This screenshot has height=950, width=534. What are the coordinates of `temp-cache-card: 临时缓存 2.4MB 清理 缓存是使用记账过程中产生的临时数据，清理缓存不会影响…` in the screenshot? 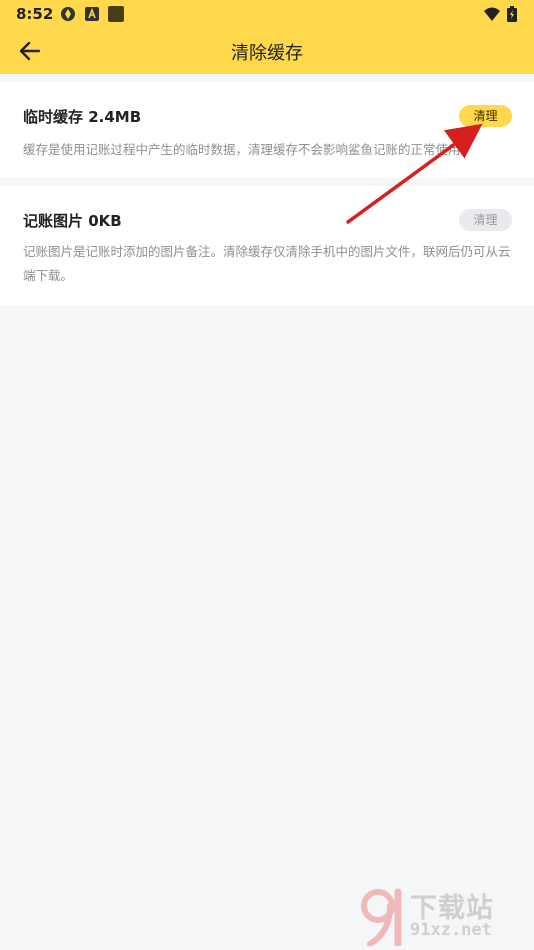 It's located at (267, 130).